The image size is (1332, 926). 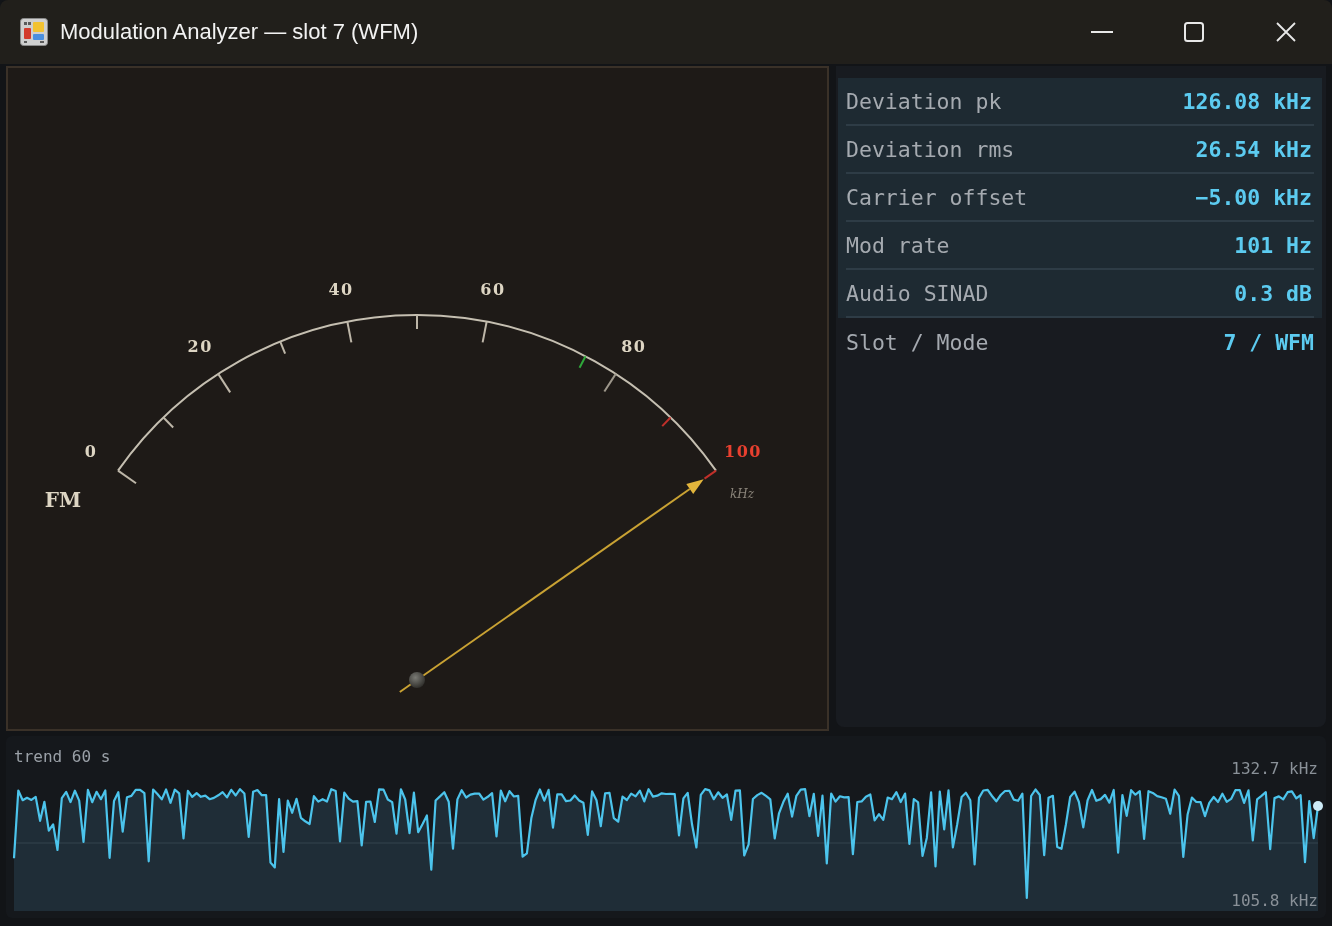 What do you see at coordinates (239, 32) in the screenshot?
I see `window-title: Modulation Analyzer — slot 7 (WFM)` at bounding box center [239, 32].